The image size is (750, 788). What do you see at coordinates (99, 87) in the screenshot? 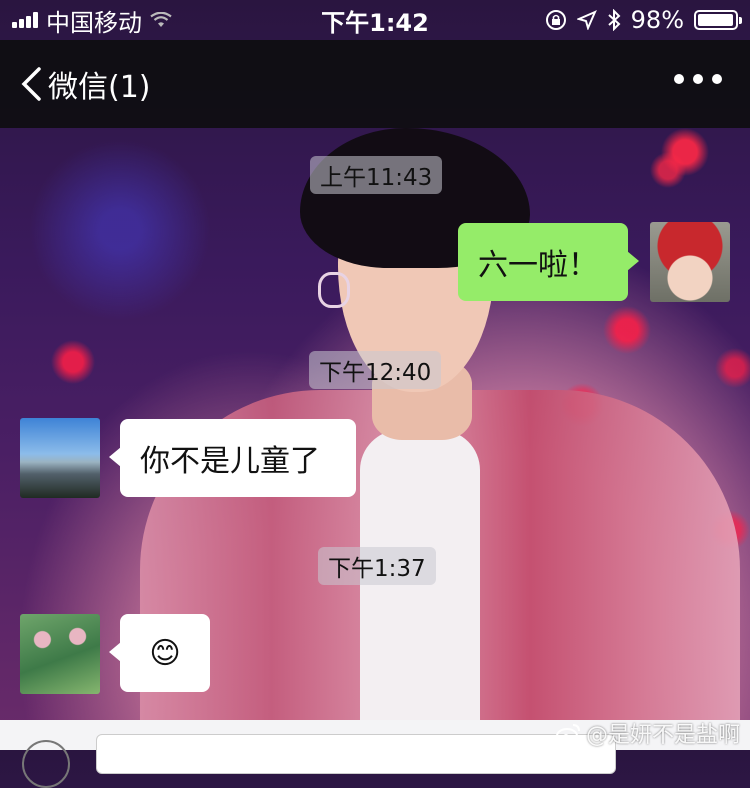
I see `back-label: 微信(1)` at bounding box center [99, 87].